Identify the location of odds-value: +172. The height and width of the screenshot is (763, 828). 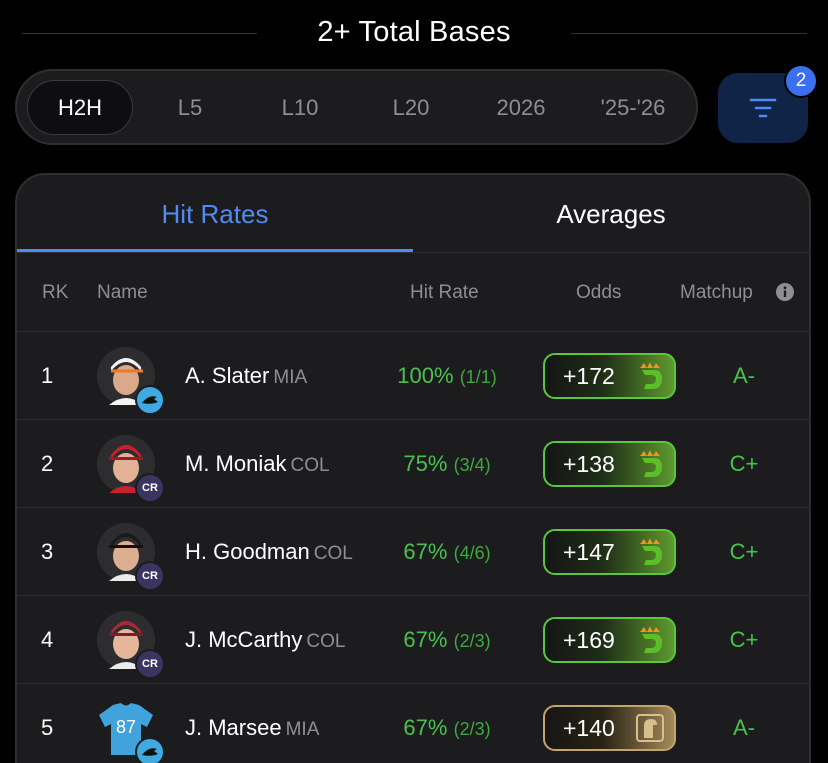
(589, 376).